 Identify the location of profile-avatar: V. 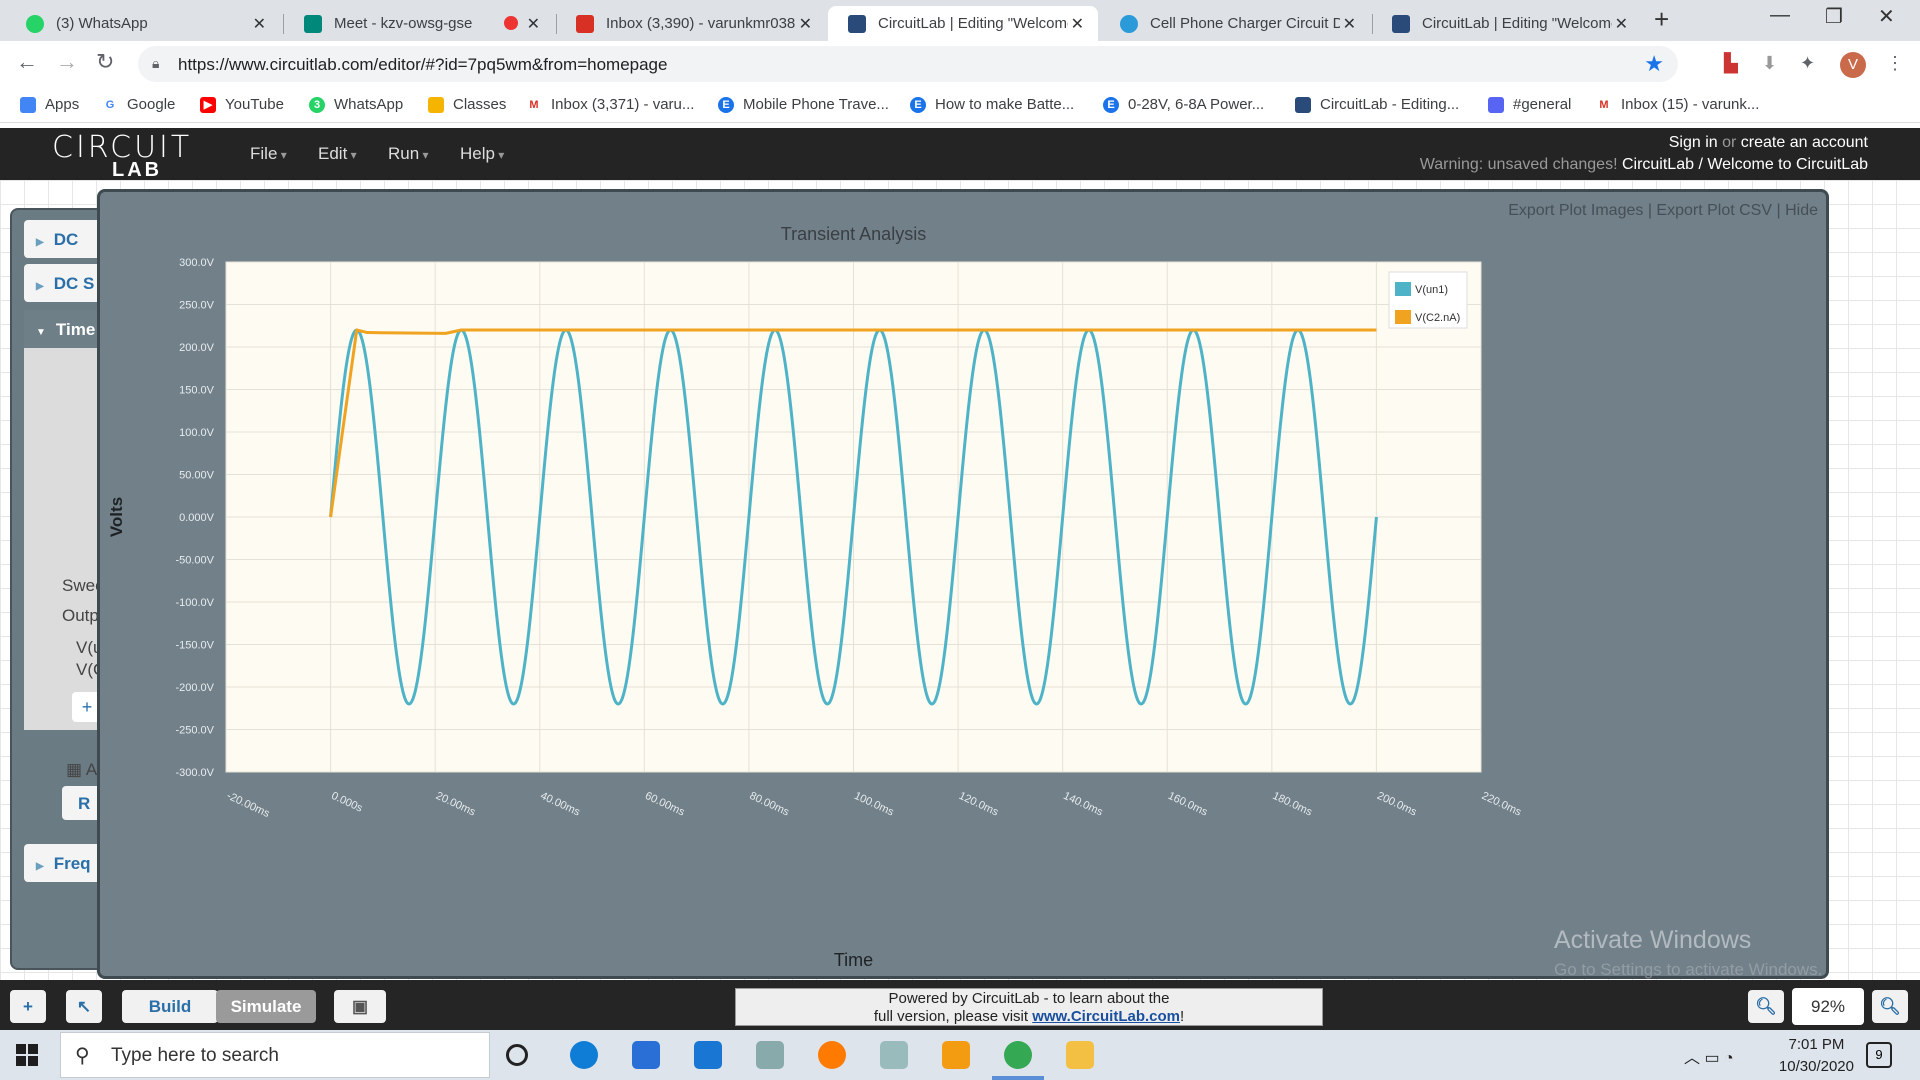
(1853, 65).